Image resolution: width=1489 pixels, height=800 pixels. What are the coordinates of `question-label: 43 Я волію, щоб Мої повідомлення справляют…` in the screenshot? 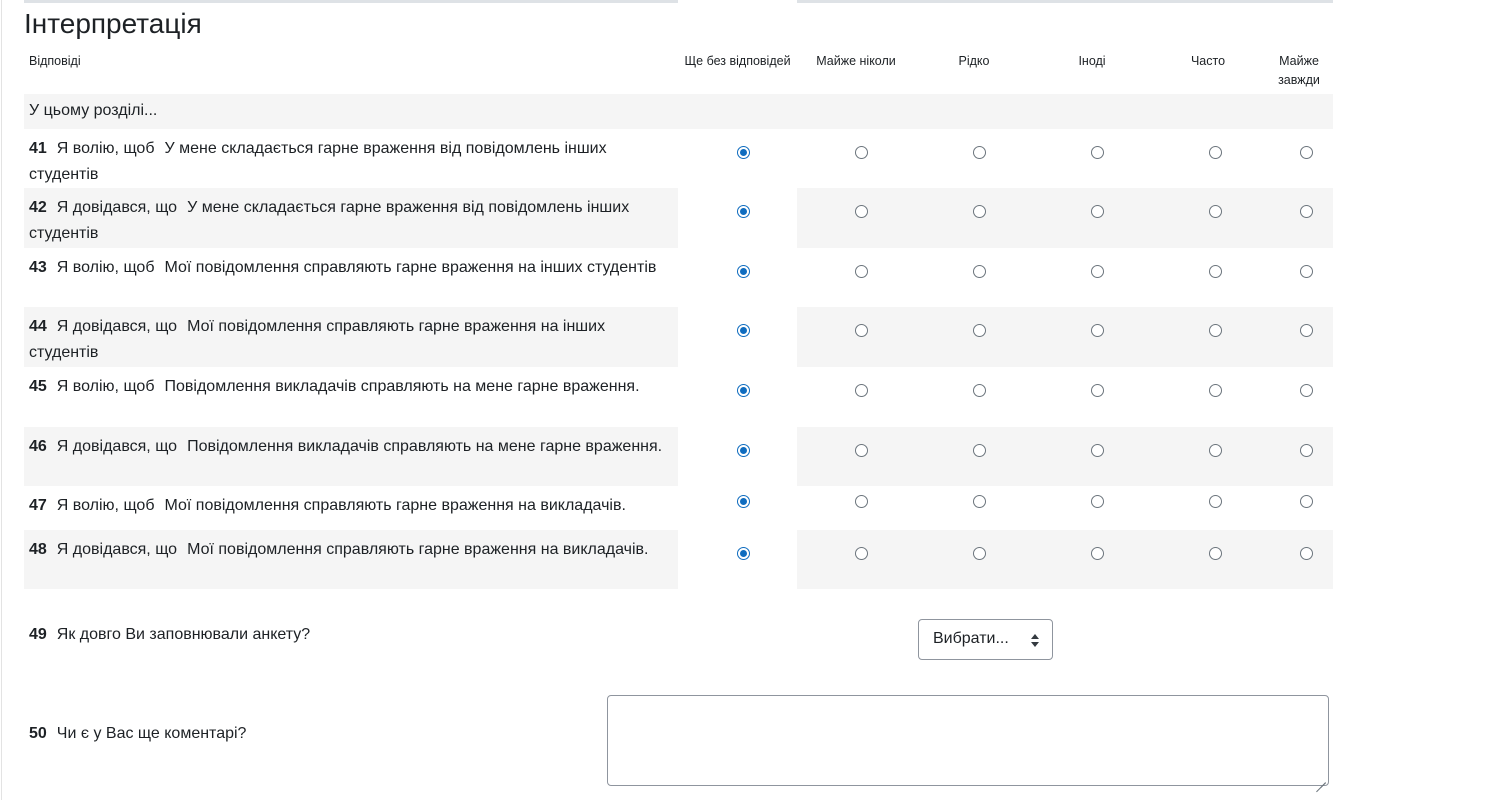 It's located at (349, 268).